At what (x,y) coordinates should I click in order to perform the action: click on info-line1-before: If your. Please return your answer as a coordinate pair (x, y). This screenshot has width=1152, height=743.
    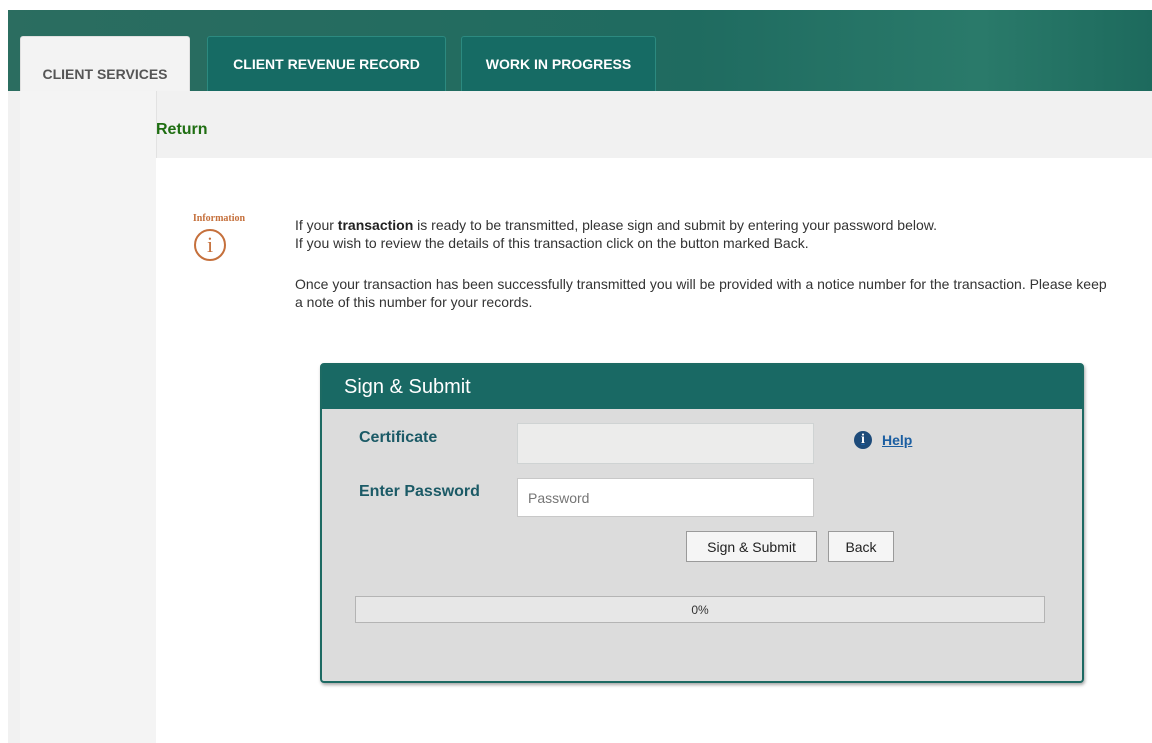
    Looking at the image, I should click on (316, 225).